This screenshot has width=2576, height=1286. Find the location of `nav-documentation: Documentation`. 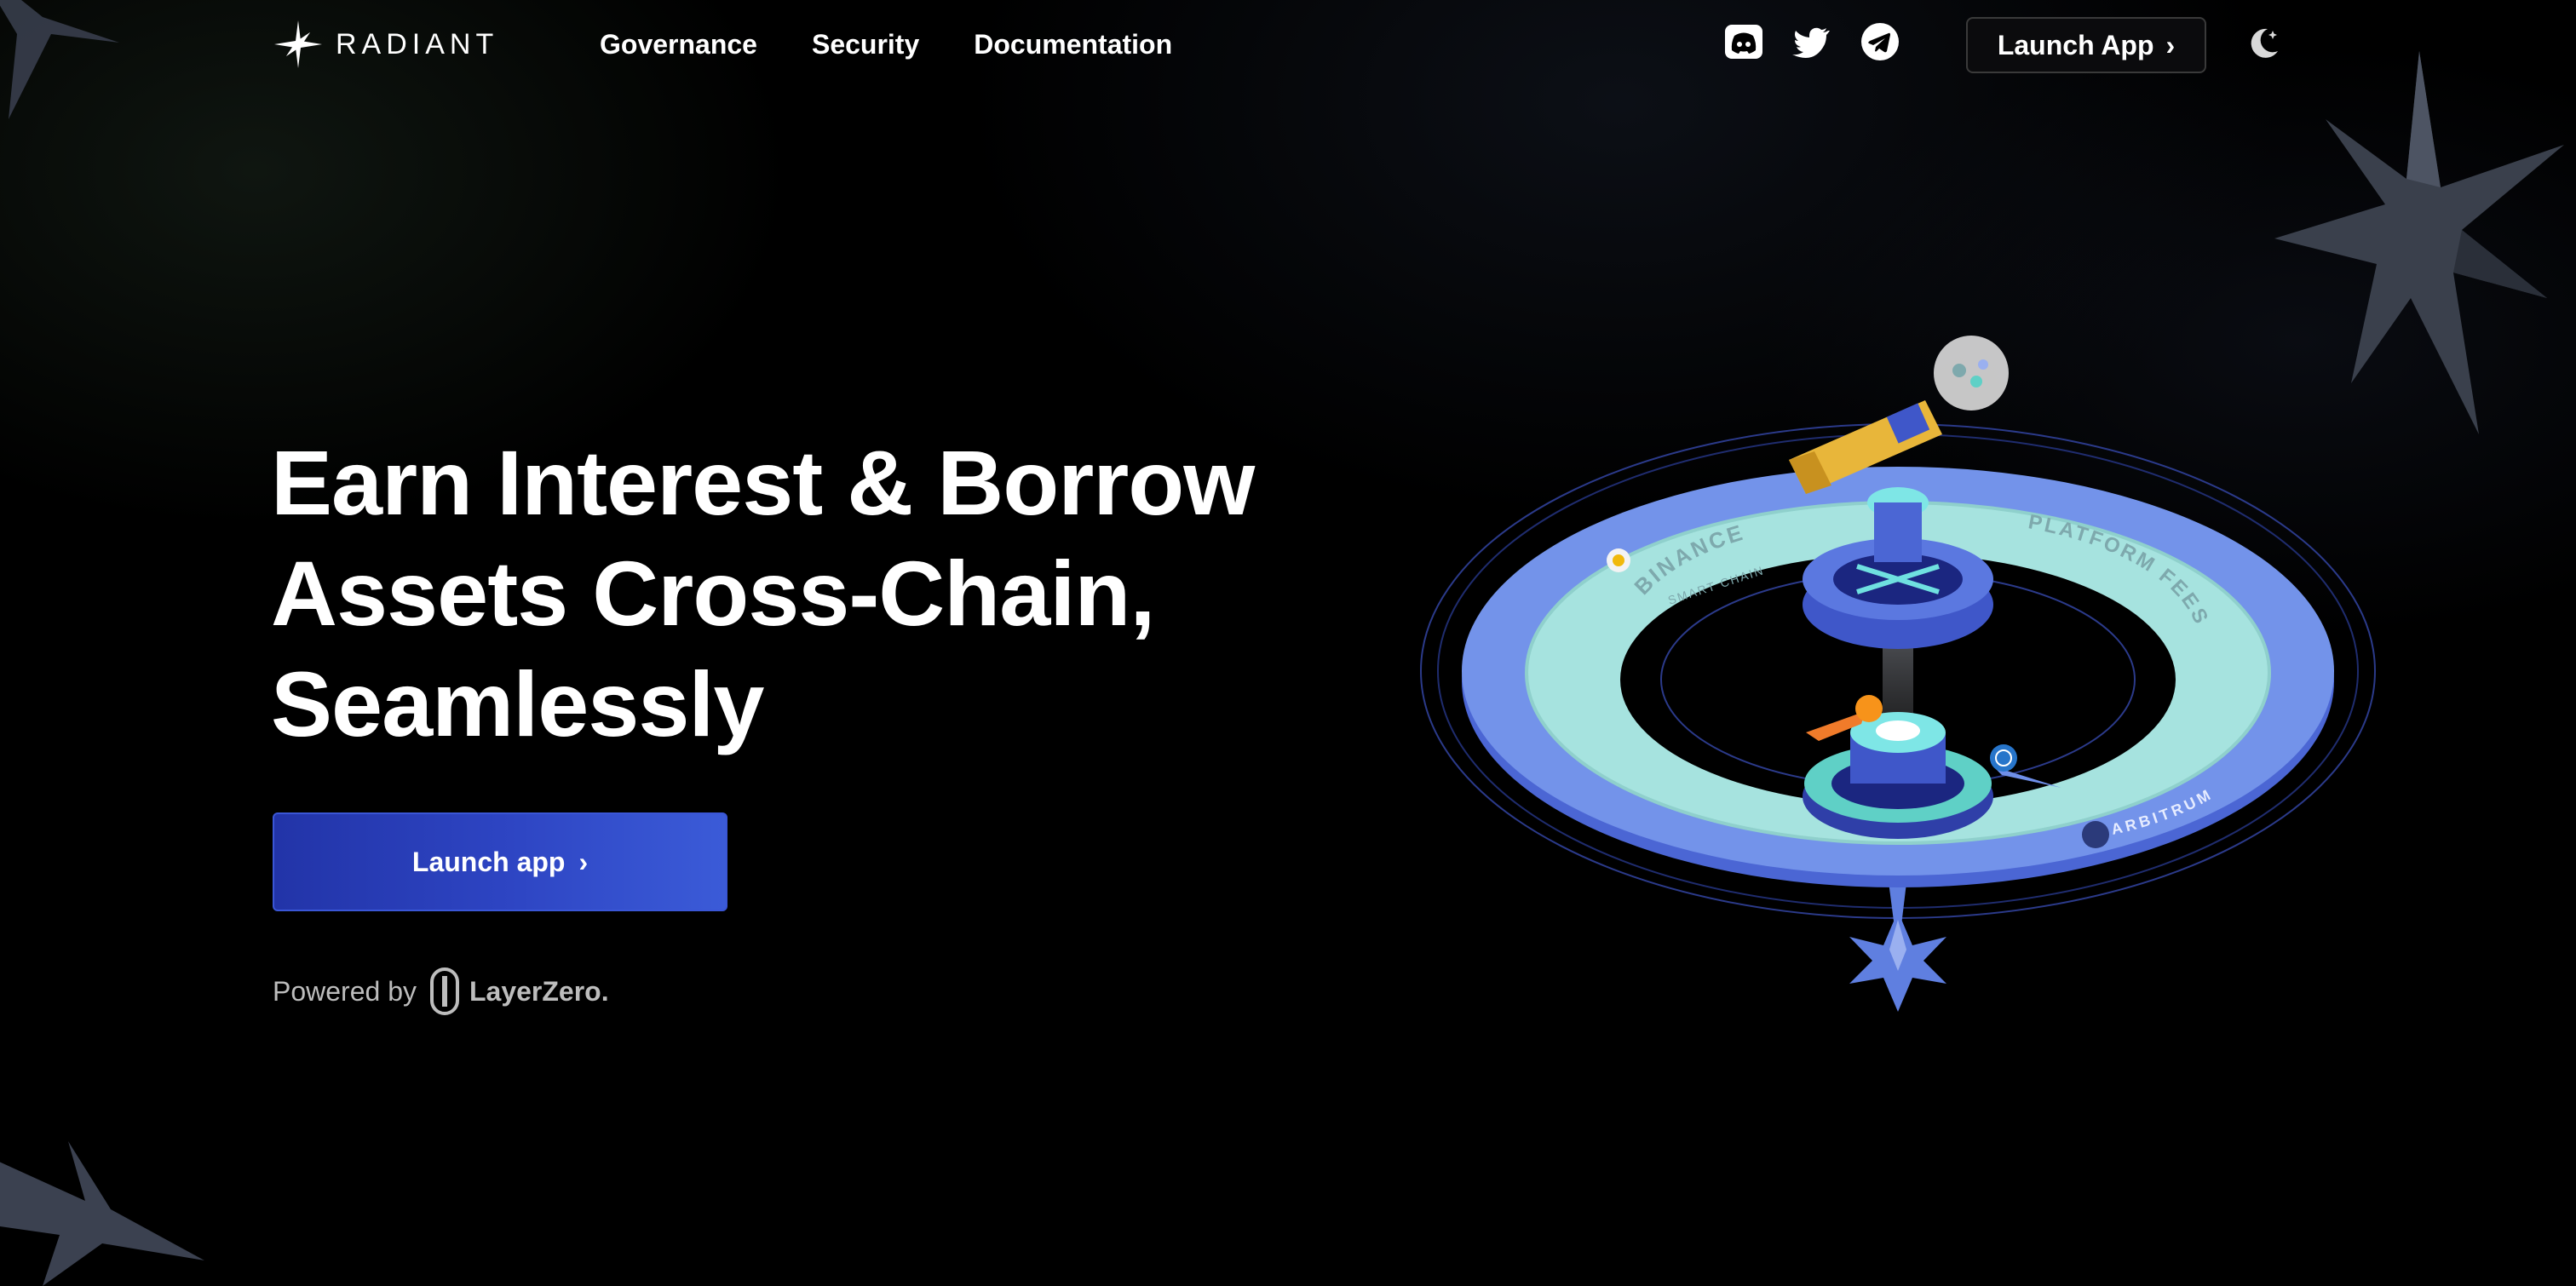

nav-documentation: Documentation is located at coordinates (1073, 44).